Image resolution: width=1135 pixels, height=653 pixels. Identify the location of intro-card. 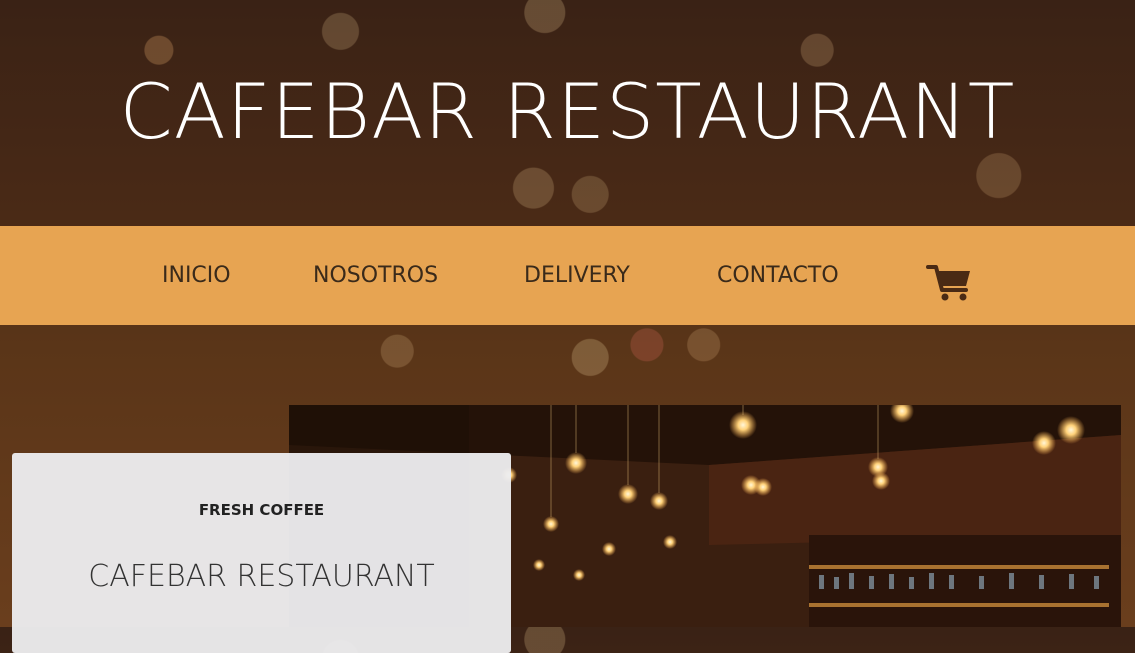
(261, 553).